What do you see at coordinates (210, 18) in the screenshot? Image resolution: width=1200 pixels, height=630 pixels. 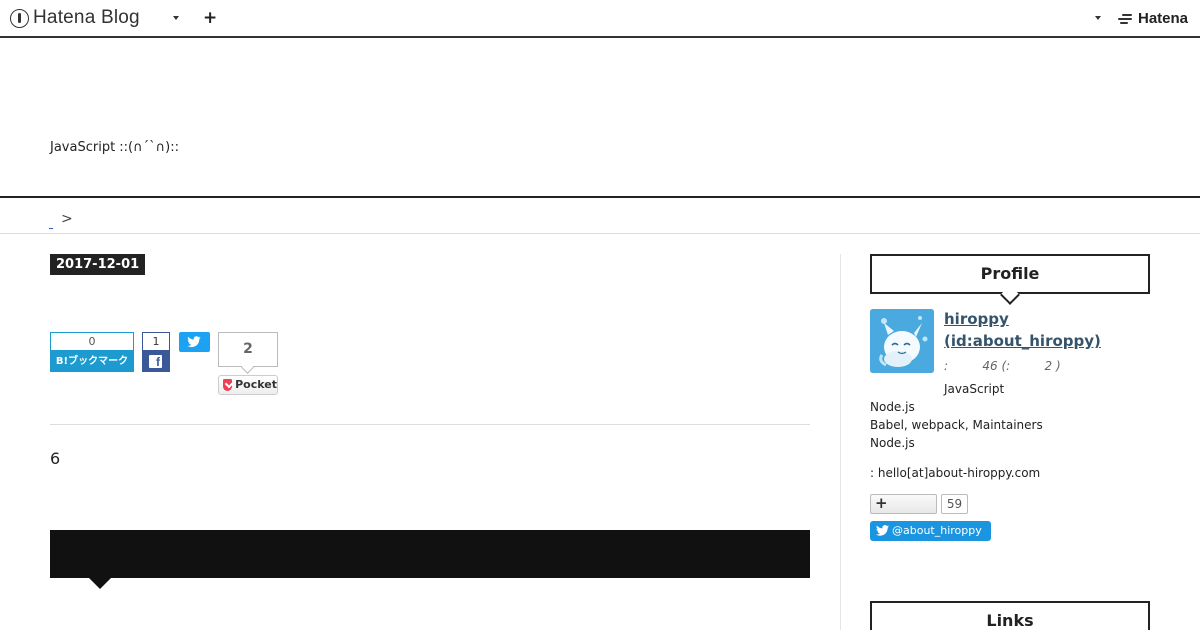 I see `new-post-plus-icon: +` at bounding box center [210, 18].